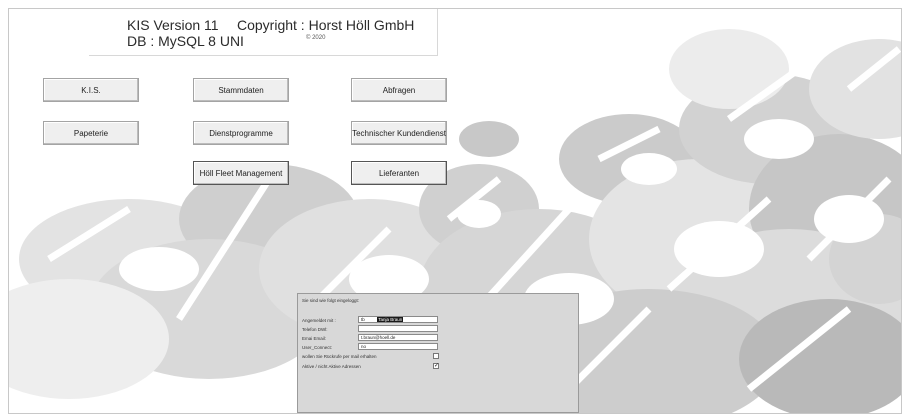 The image size is (908, 414). Describe the element at coordinates (317, 347) in the screenshot. I see `user-connect-label: User_Connect:` at that location.